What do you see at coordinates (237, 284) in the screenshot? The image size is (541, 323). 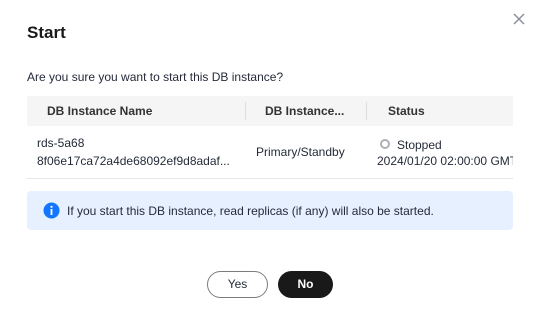 I see `yes-button: Yes` at bounding box center [237, 284].